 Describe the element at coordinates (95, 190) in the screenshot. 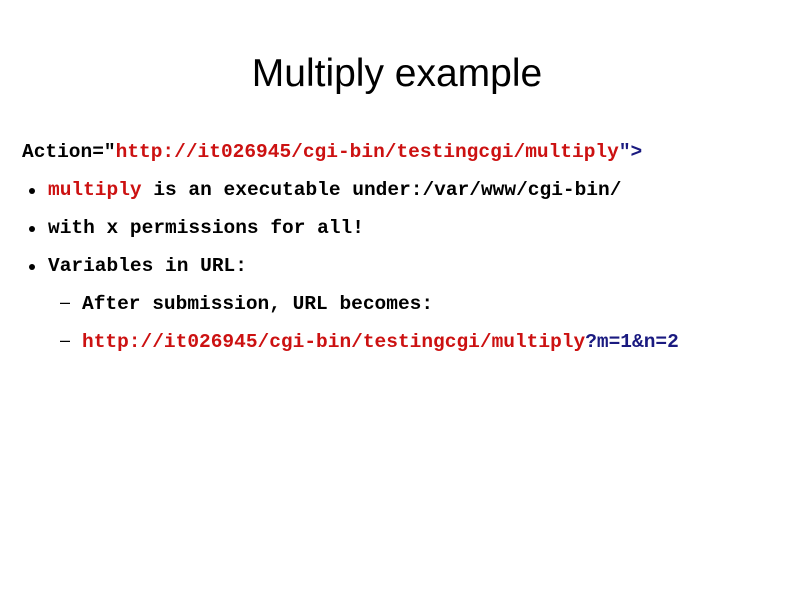

I see `executable-name: multiply` at that location.